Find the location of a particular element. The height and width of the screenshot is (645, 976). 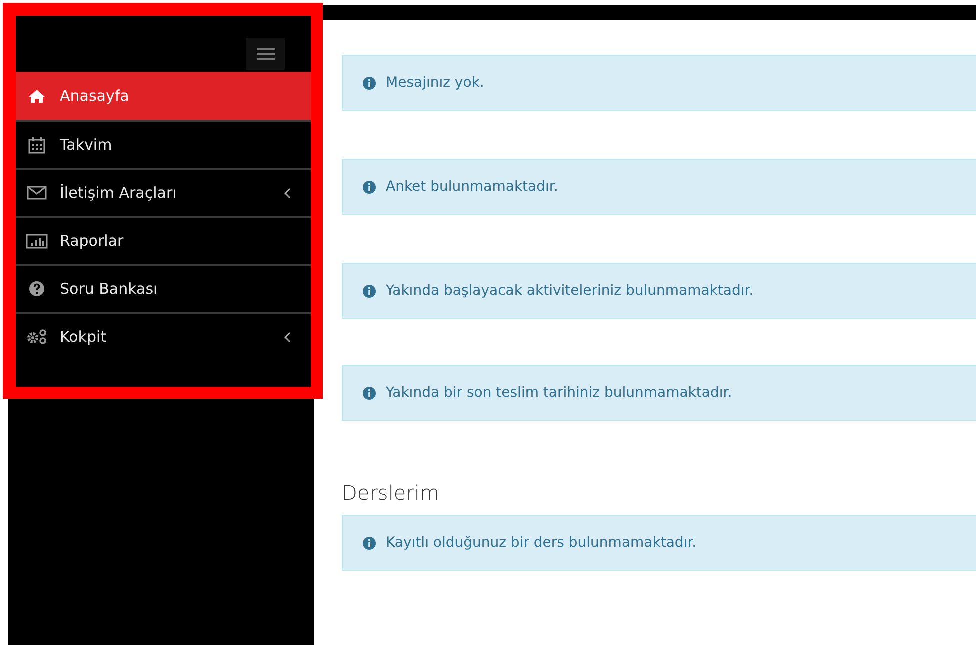

bar-chart-icon is located at coordinates (37, 241).